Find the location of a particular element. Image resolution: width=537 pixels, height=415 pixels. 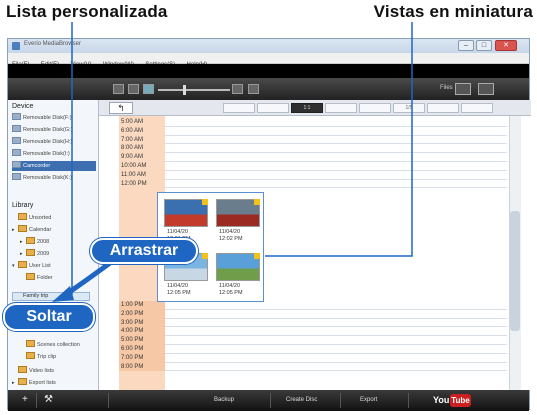

library-heading: Library is located at coordinates (23, 205).